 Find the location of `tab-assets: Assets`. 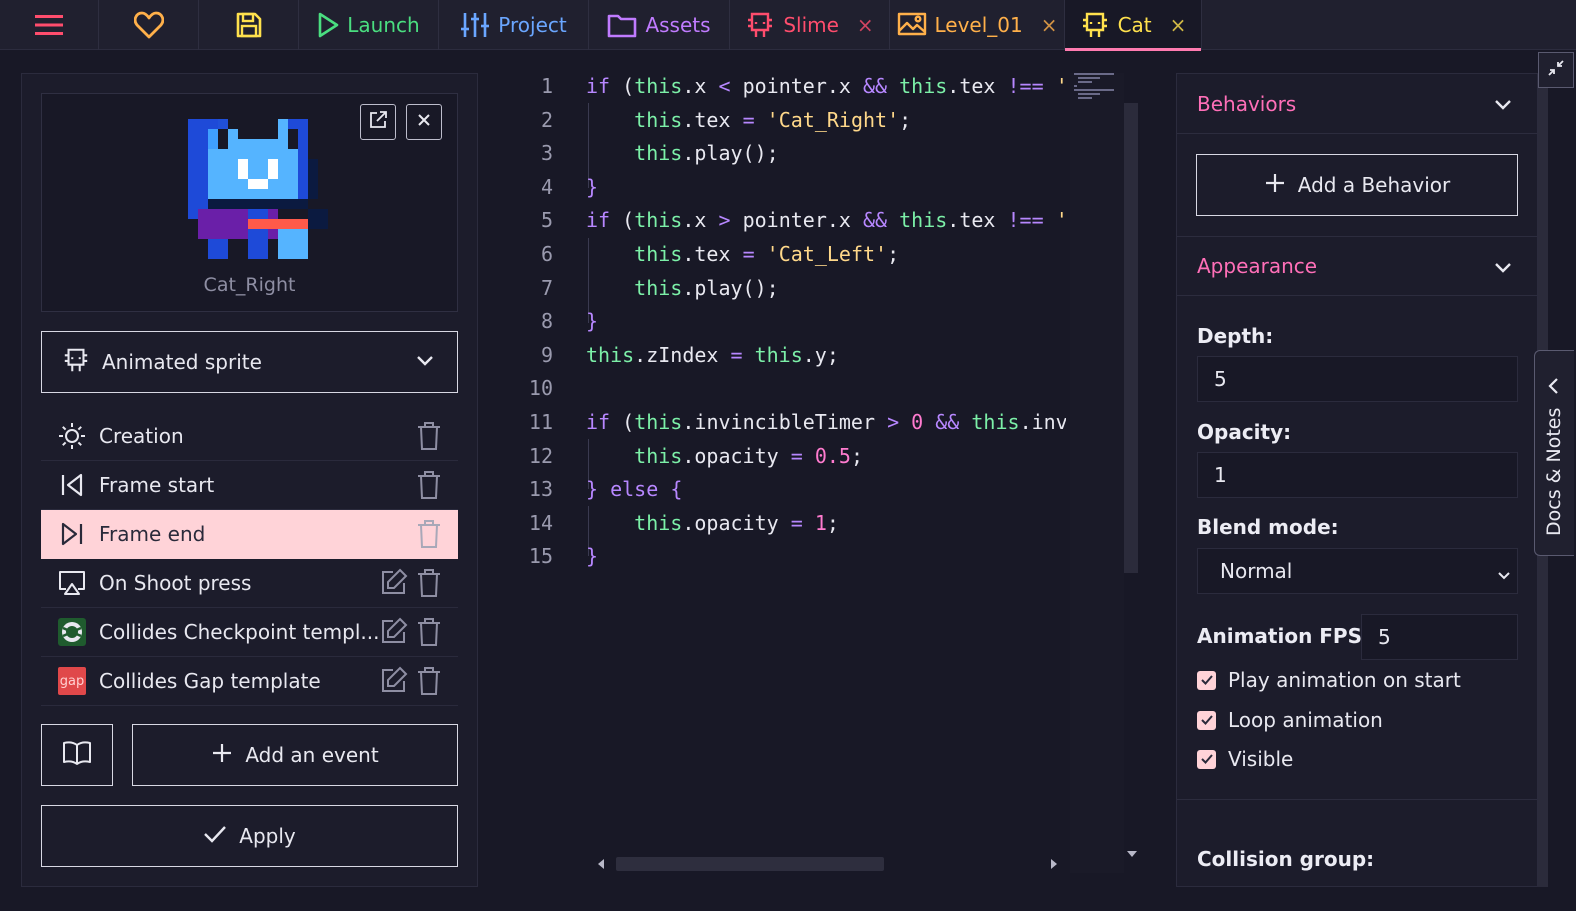

tab-assets: Assets is located at coordinates (659, 25).